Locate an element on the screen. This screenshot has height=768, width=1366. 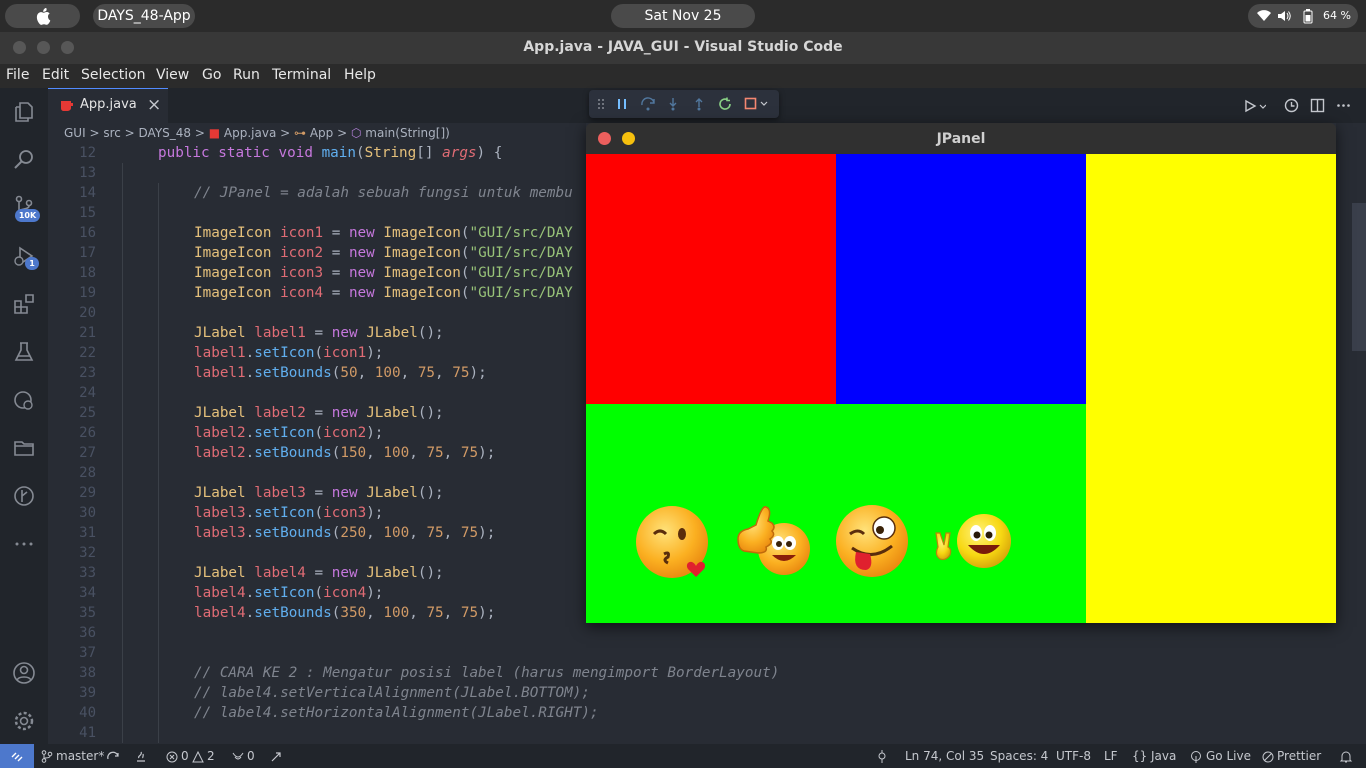
remote-indicator is located at coordinates (17, 756).